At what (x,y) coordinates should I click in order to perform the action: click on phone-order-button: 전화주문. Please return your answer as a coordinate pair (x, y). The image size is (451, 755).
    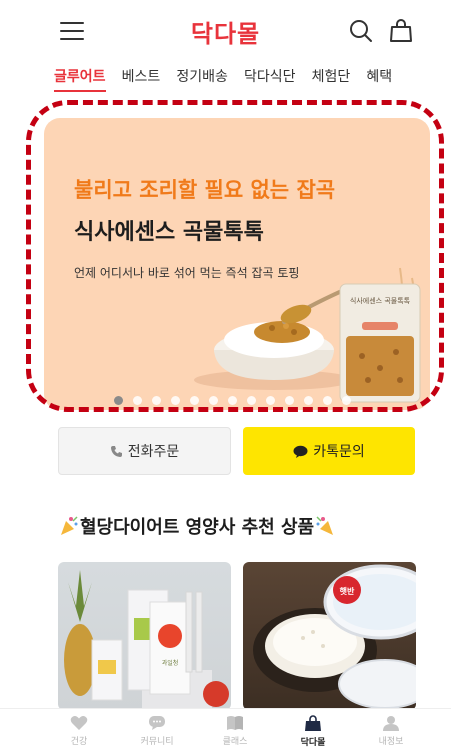
    Looking at the image, I should click on (144, 451).